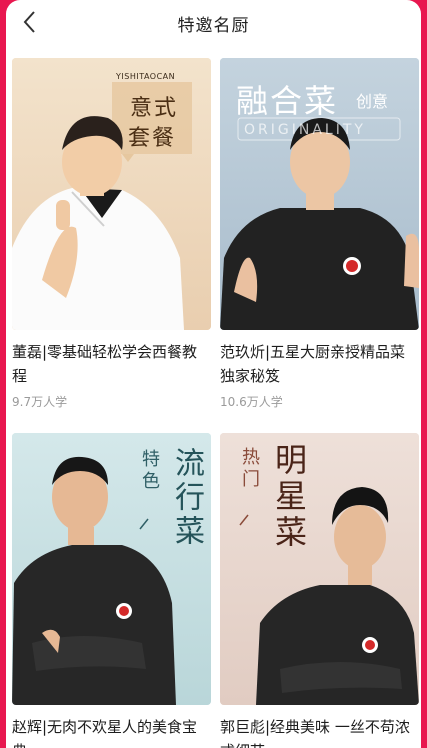 The width and height of the screenshot is (427, 748). I want to click on banner-line1: 意式, so click(154, 108).